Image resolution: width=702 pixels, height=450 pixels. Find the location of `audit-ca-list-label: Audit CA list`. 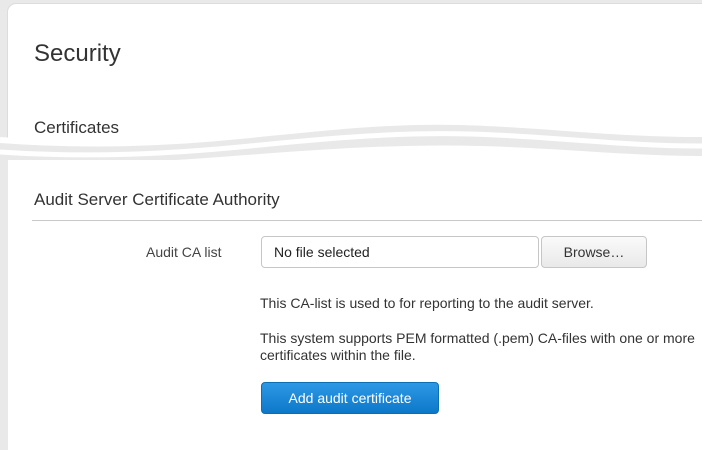

audit-ca-list-label: Audit CA list is located at coordinates (184, 252).